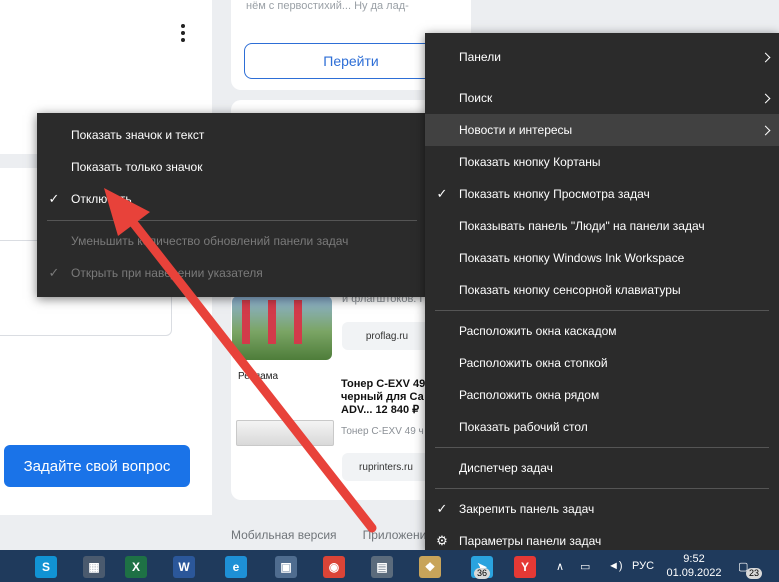  I want to click on folder-taskbar-button: ❖, so click(430, 567).